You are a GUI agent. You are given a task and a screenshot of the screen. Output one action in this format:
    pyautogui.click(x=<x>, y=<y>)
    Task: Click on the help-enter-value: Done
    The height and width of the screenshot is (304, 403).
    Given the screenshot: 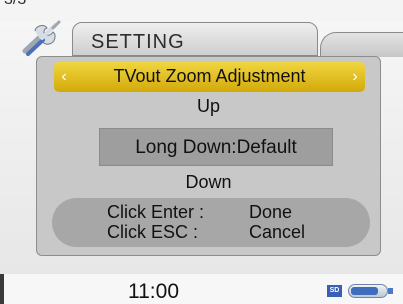 What is the action you would take?
    pyautogui.click(x=271, y=212)
    